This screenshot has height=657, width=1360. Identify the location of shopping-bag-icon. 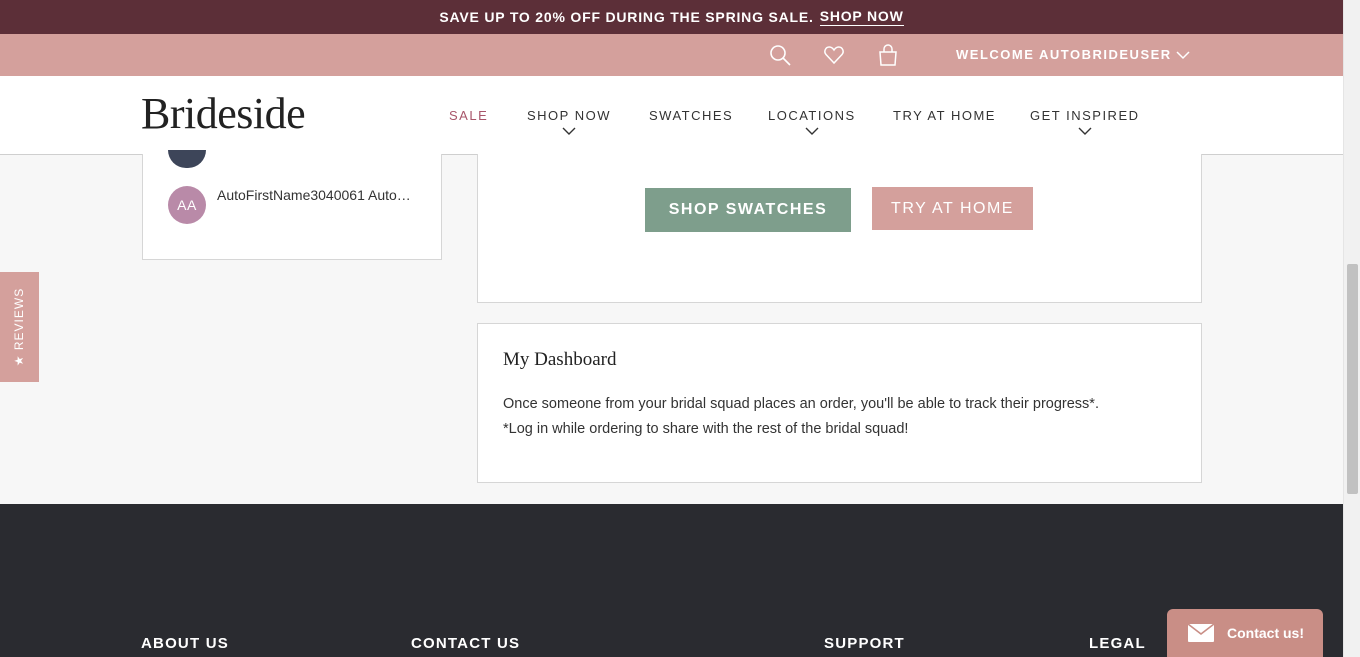
(888, 55).